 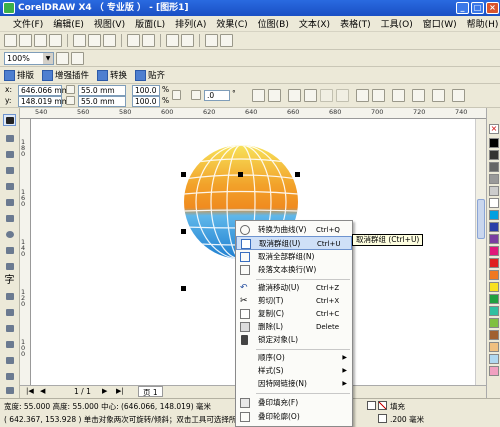 What do you see at coordinates (310, 95) in the screenshot?
I see `ungroup-icon` at bounding box center [310, 95].